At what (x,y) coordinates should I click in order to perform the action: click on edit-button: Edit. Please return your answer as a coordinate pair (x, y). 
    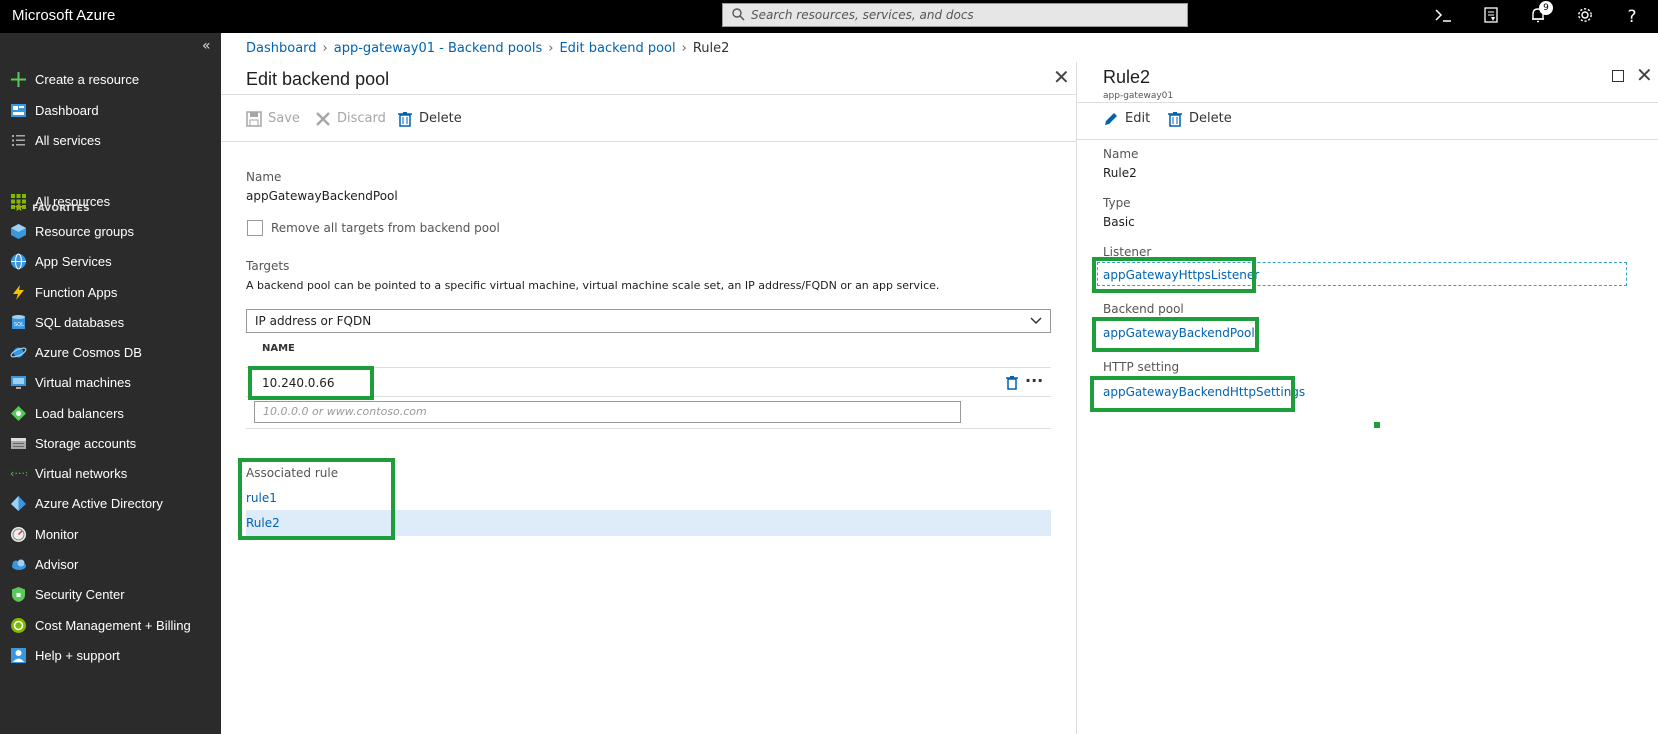
    Looking at the image, I should click on (1126, 119).